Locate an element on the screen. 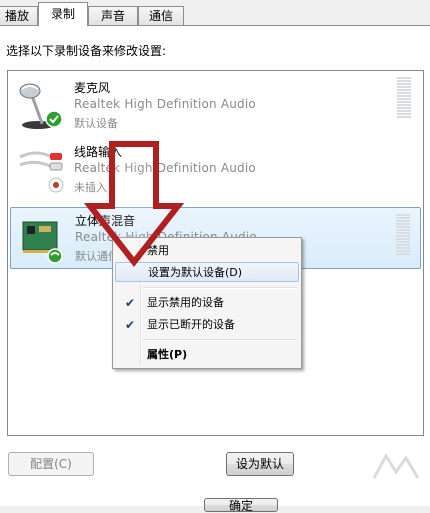 The height and width of the screenshot is (513, 430). menu-item-set-default: 设置为默认设备(D) is located at coordinates (207, 272).